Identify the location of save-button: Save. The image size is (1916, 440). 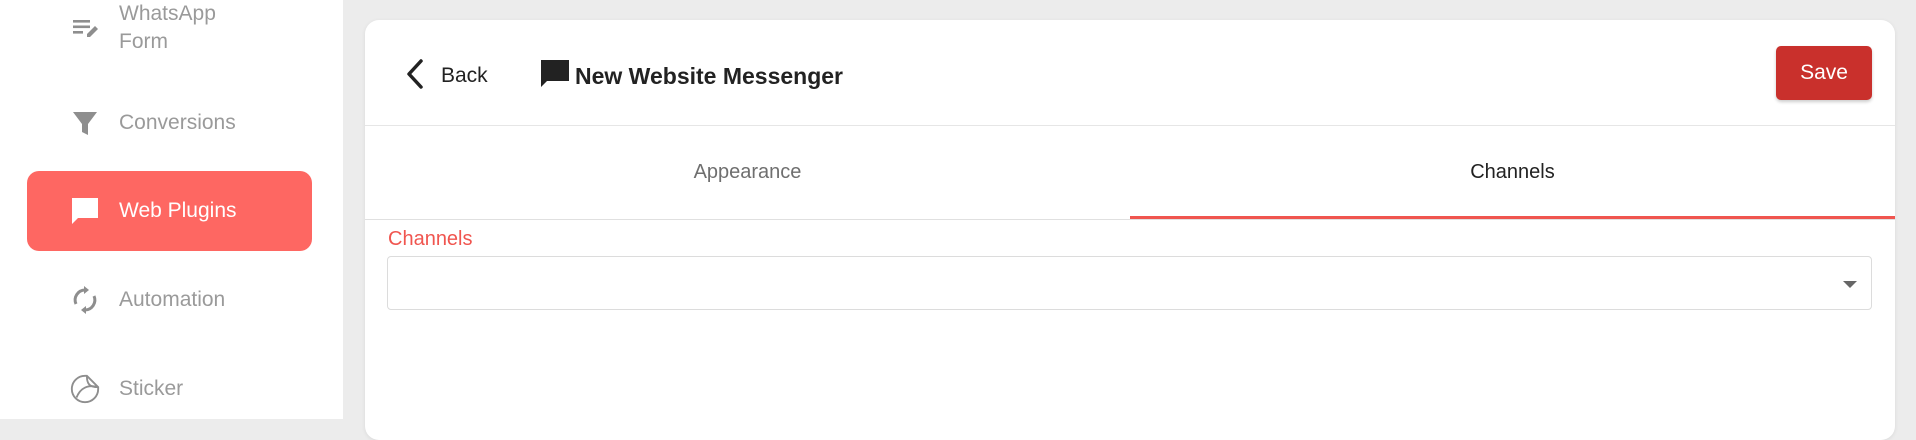
(1824, 73).